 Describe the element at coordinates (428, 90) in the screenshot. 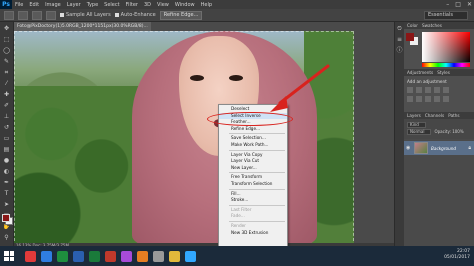

I see `curves-icon` at that location.